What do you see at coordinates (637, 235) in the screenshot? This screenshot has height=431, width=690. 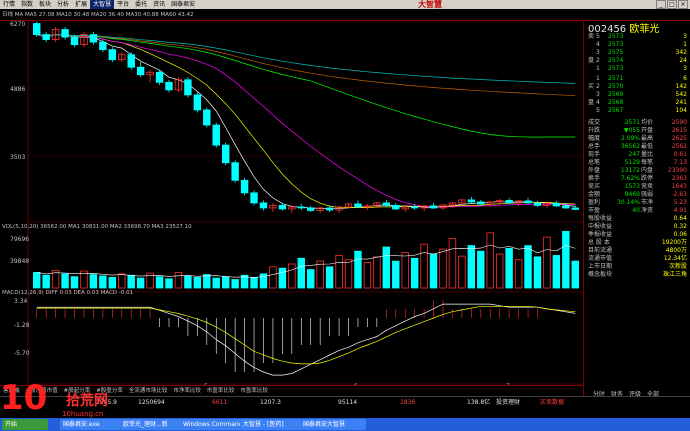 I see `finance-row: 季报收益 0.06` at bounding box center [637, 235].